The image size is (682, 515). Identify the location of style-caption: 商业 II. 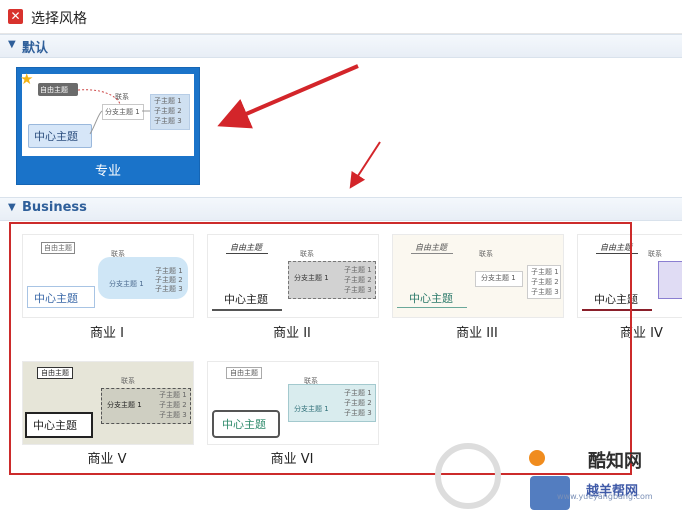
(292, 333).